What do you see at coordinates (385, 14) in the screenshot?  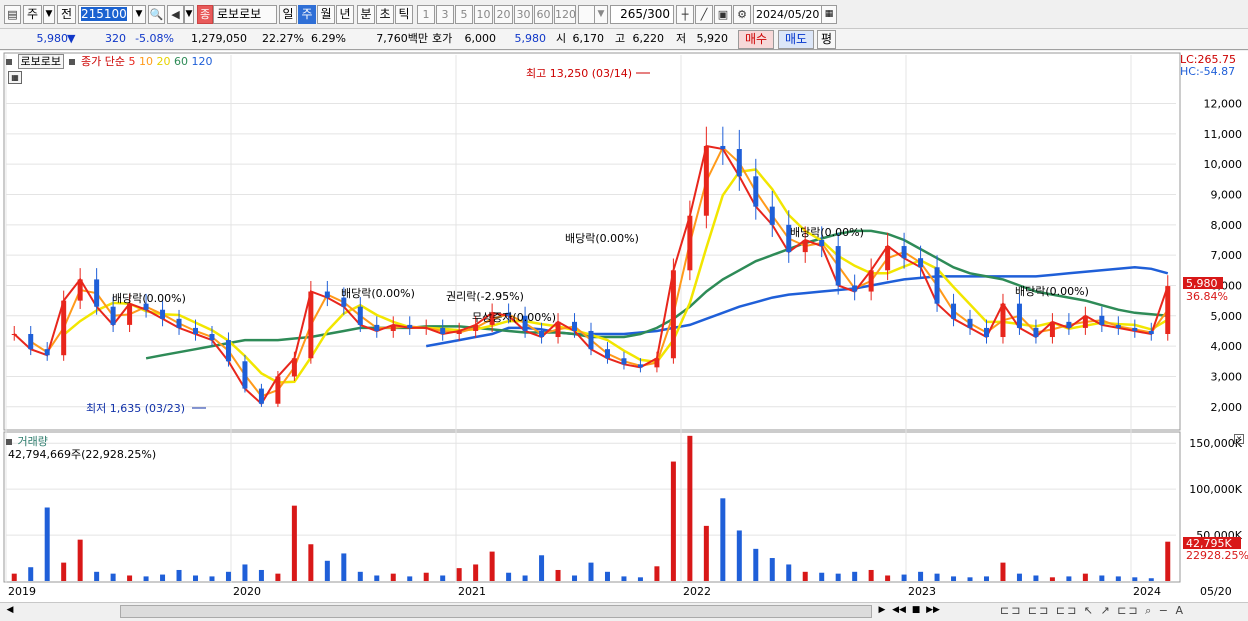 I see `period-second: 초` at bounding box center [385, 14].